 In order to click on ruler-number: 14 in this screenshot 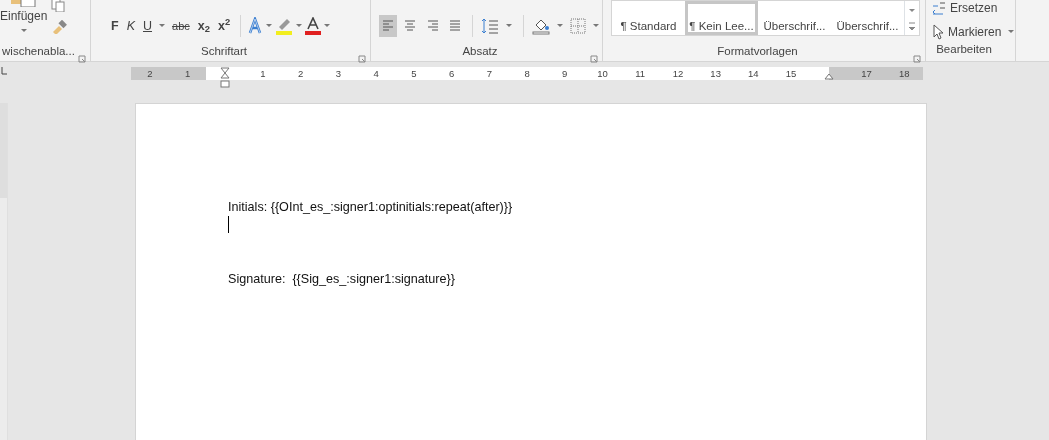, I will do `click(753, 73)`.